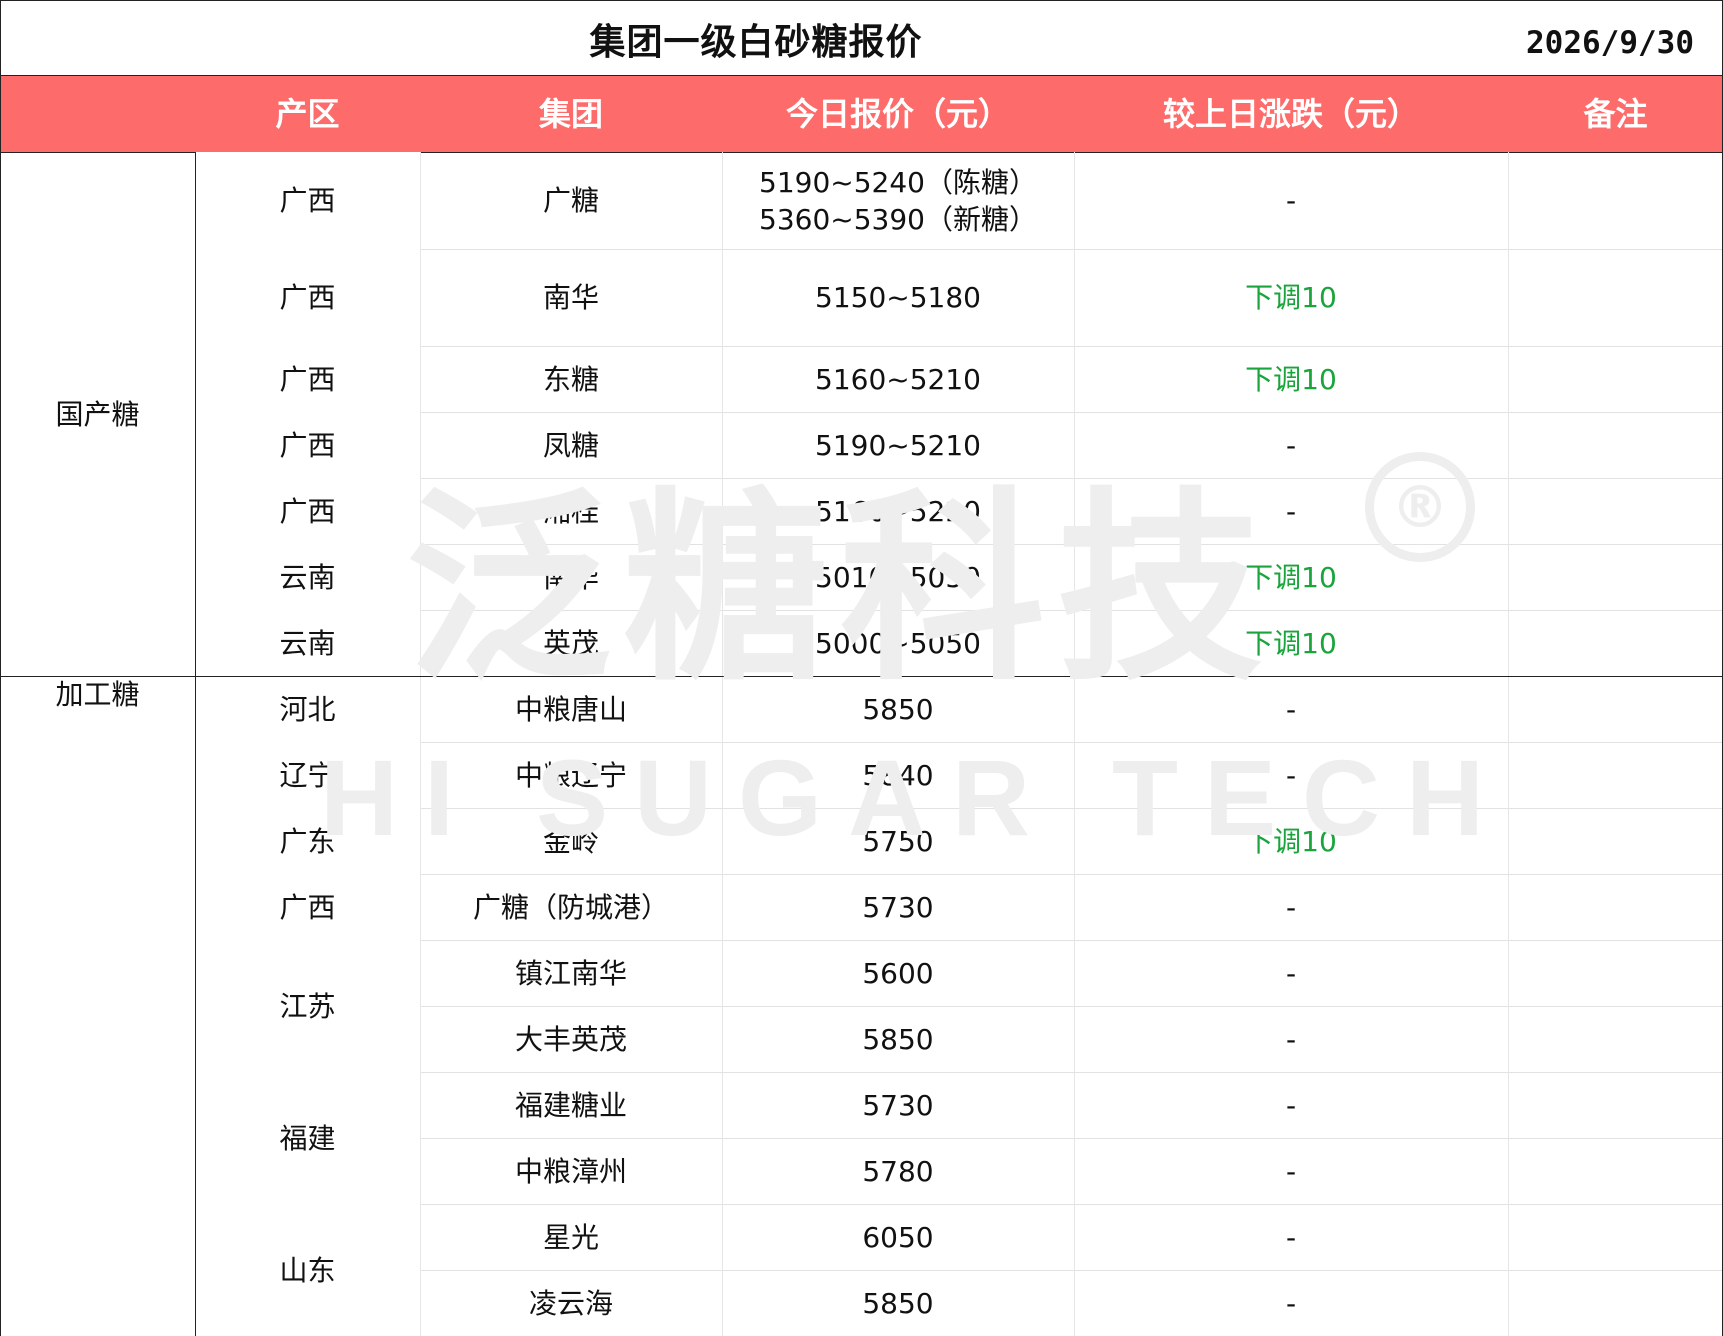 The height and width of the screenshot is (1336, 1723). What do you see at coordinates (570, 1303) in the screenshot?
I see `group-cell: 凌云海` at bounding box center [570, 1303].